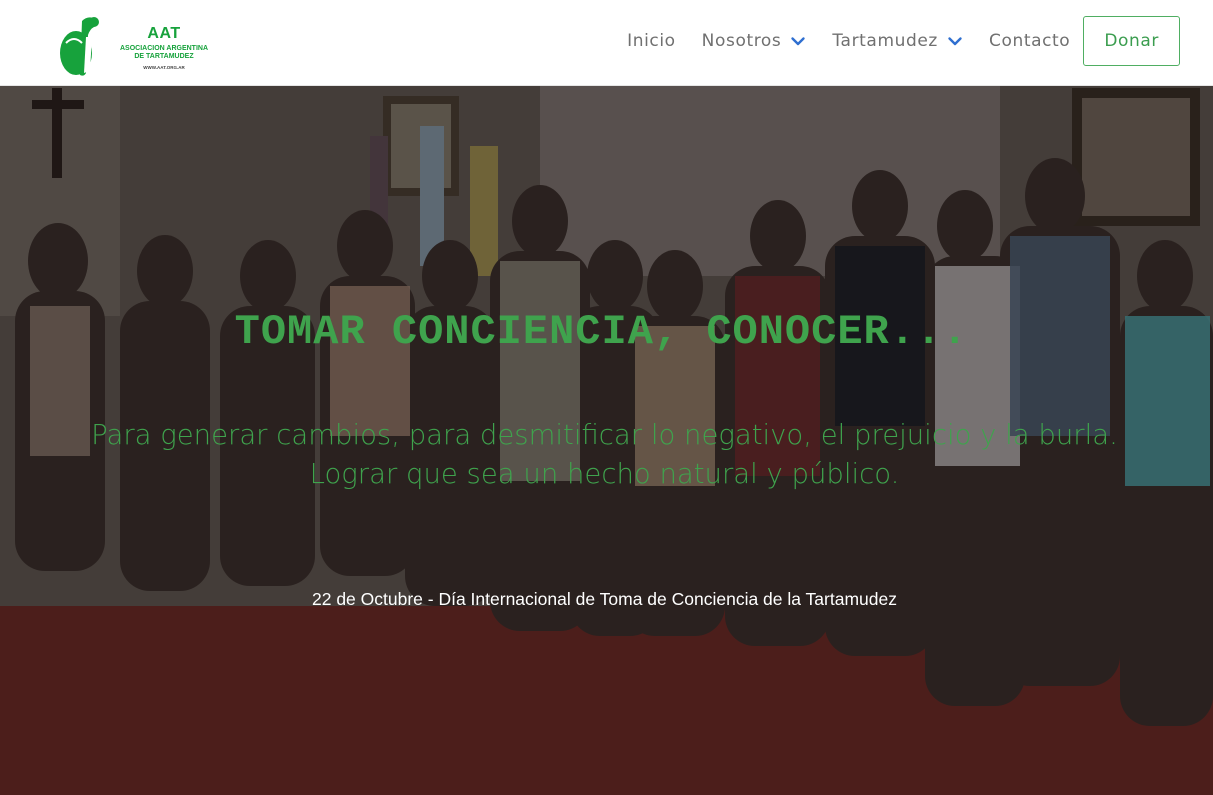 The height and width of the screenshot is (795, 1213). Describe the element at coordinates (1131, 41) in the screenshot. I see `donate-button: Donar` at that location.